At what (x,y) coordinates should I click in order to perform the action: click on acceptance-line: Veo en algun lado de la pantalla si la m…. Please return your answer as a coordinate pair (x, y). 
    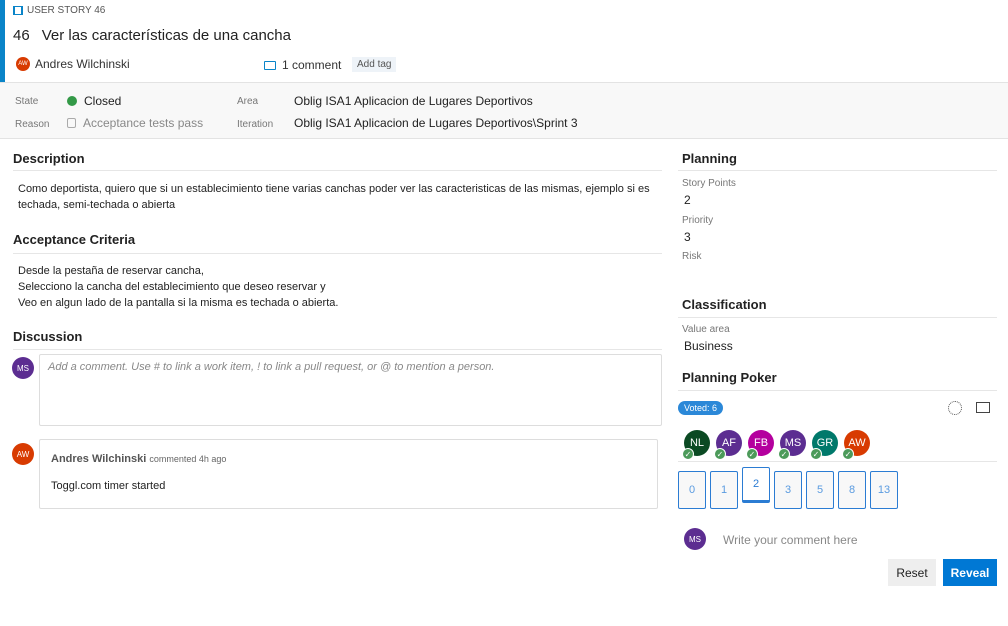
    Looking at the image, I should click on (178, 303).